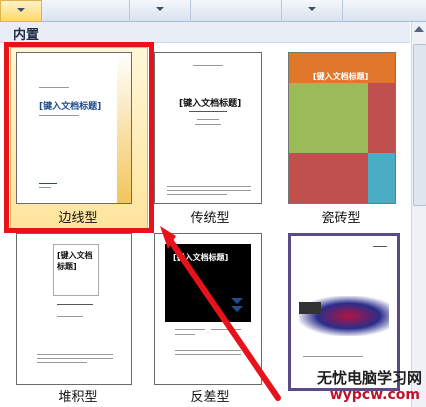  I want to click on template-contrast: [键入文档标题] 反差型, so click(210, 318).